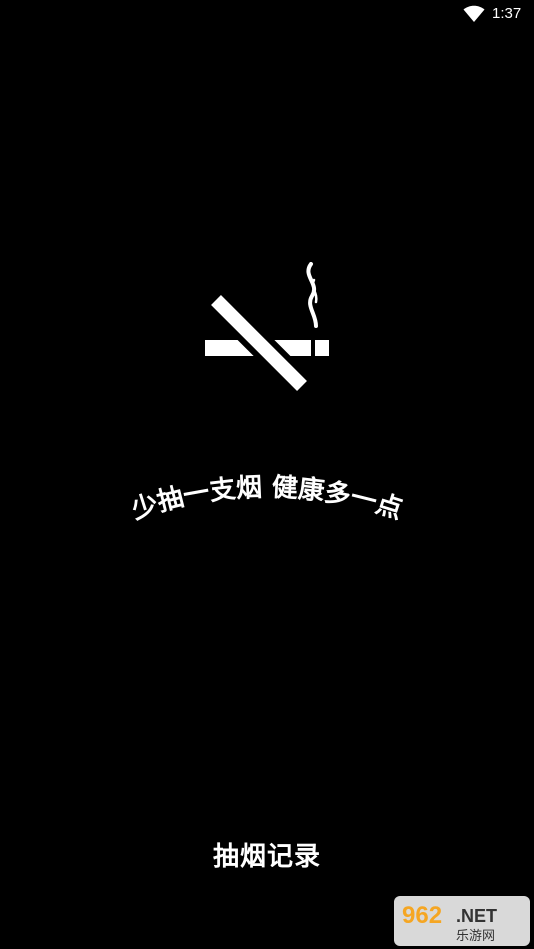 Image resolution: width=534 pixels, height=949 pixels. Describe the element at coordinates (267, 14) in the screenshot. I see `status-bar: 1:37` at that location.